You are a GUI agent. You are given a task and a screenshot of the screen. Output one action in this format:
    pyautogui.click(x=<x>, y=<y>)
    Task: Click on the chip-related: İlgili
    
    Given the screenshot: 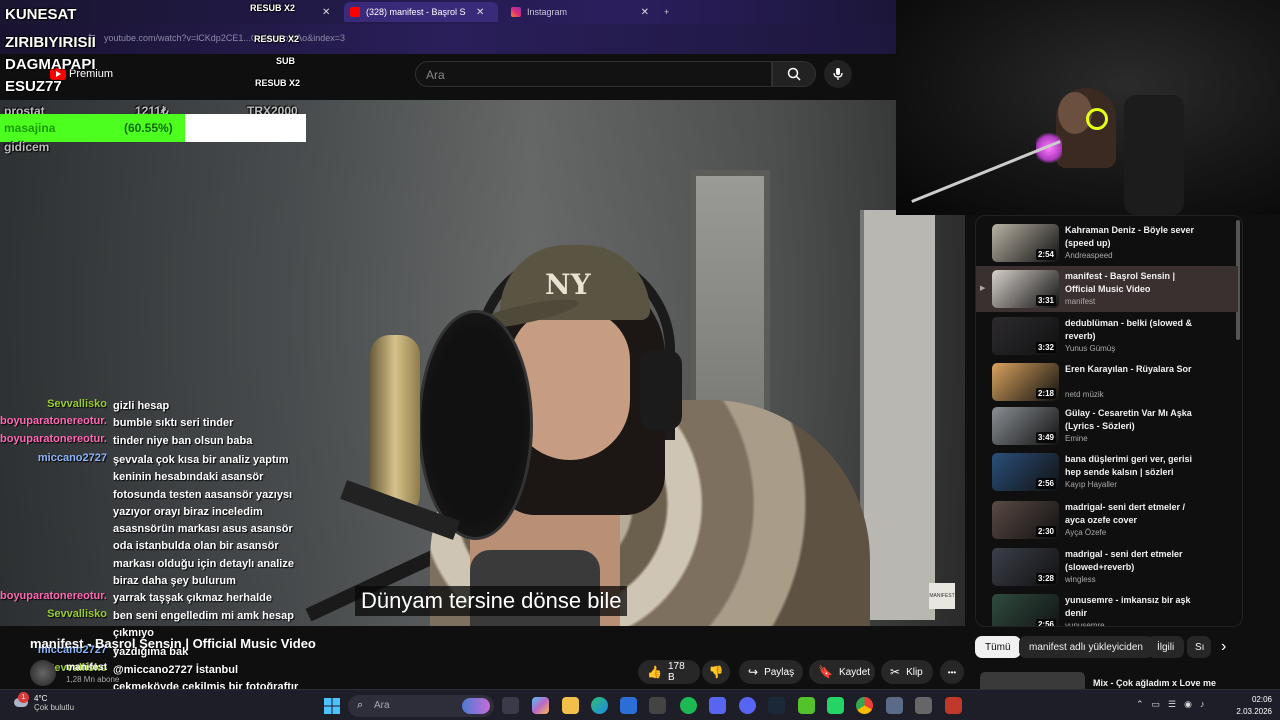 What is the action you would take?
    pyautogui.click(x=1166, y=647)
    